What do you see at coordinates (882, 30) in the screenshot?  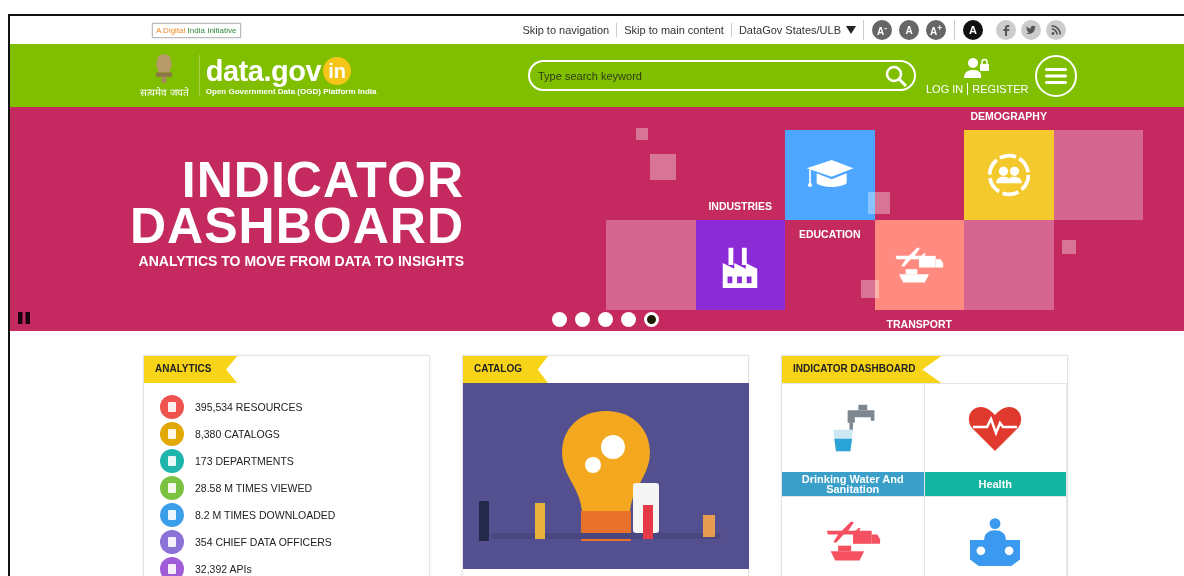 I see `font-size-button: A$^{-}$` at bounding box center [882, 30].